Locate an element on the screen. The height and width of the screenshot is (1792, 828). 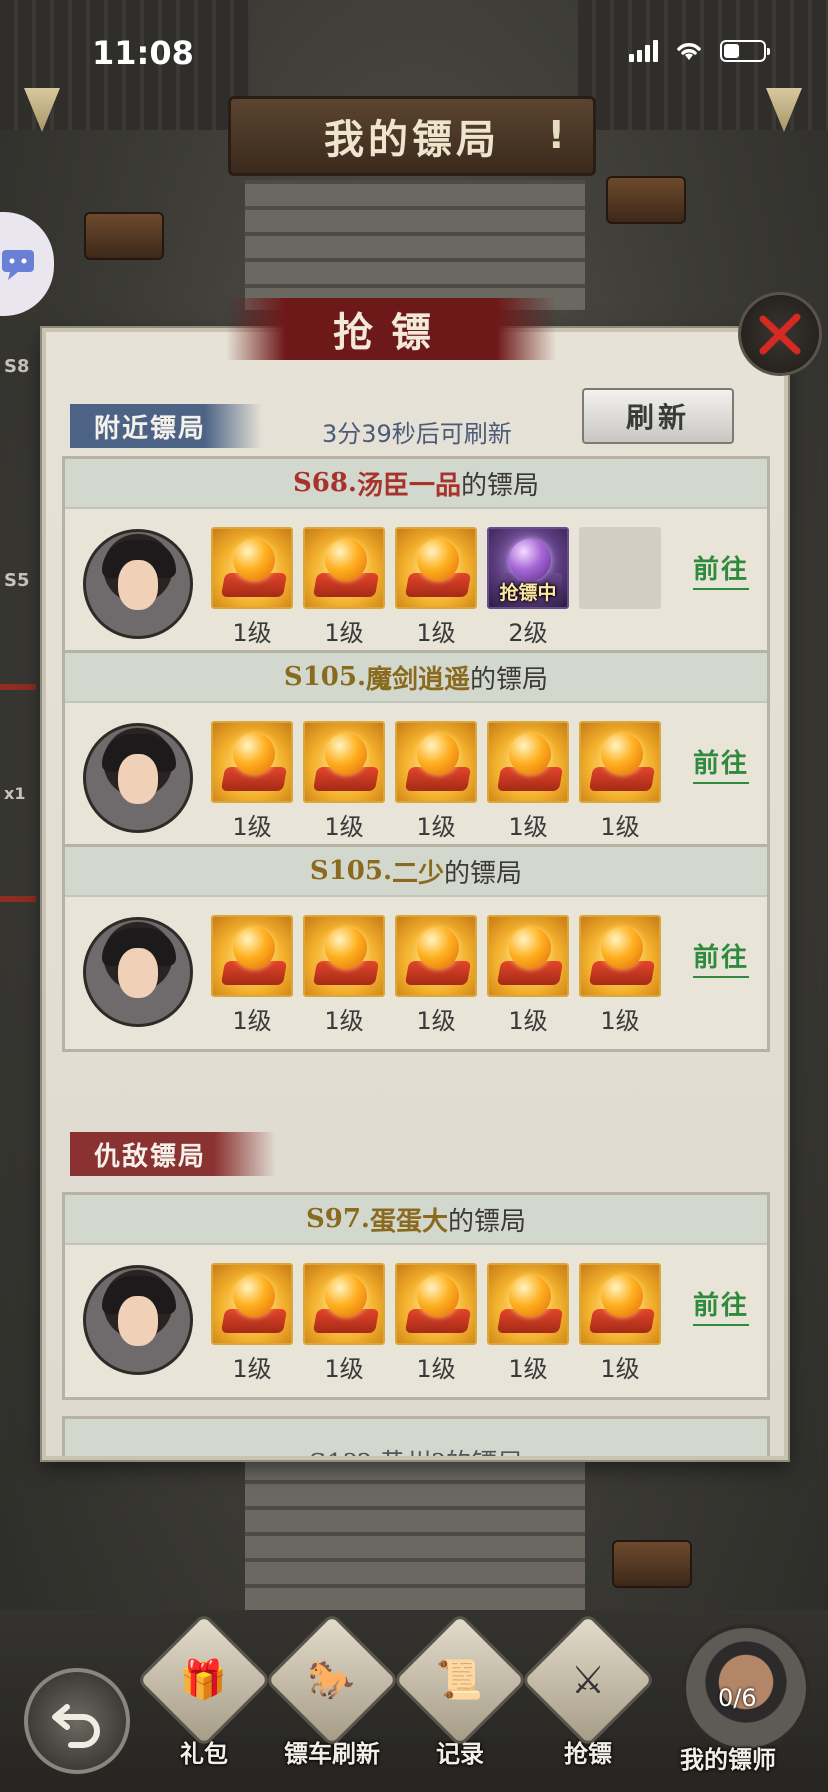
agency-server: S105. is located at coordinates (351, 871).